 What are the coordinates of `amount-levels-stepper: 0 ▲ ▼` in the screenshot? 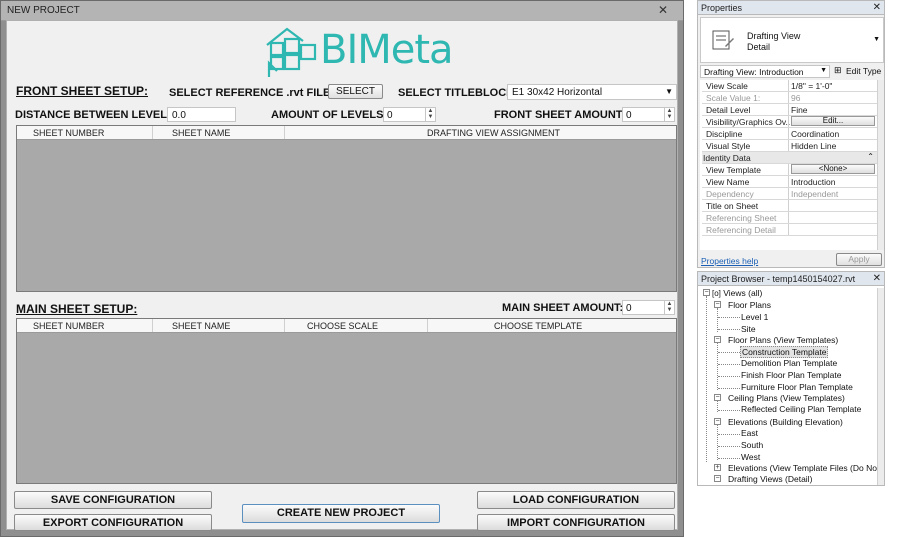 It's located at (409, 114).